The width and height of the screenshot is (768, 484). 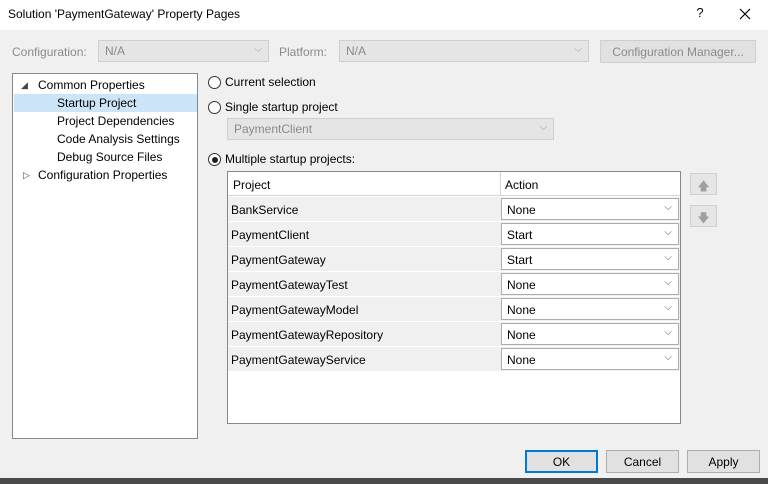 I want to click on platform-label: Platform:, so click(x=303, y=52).